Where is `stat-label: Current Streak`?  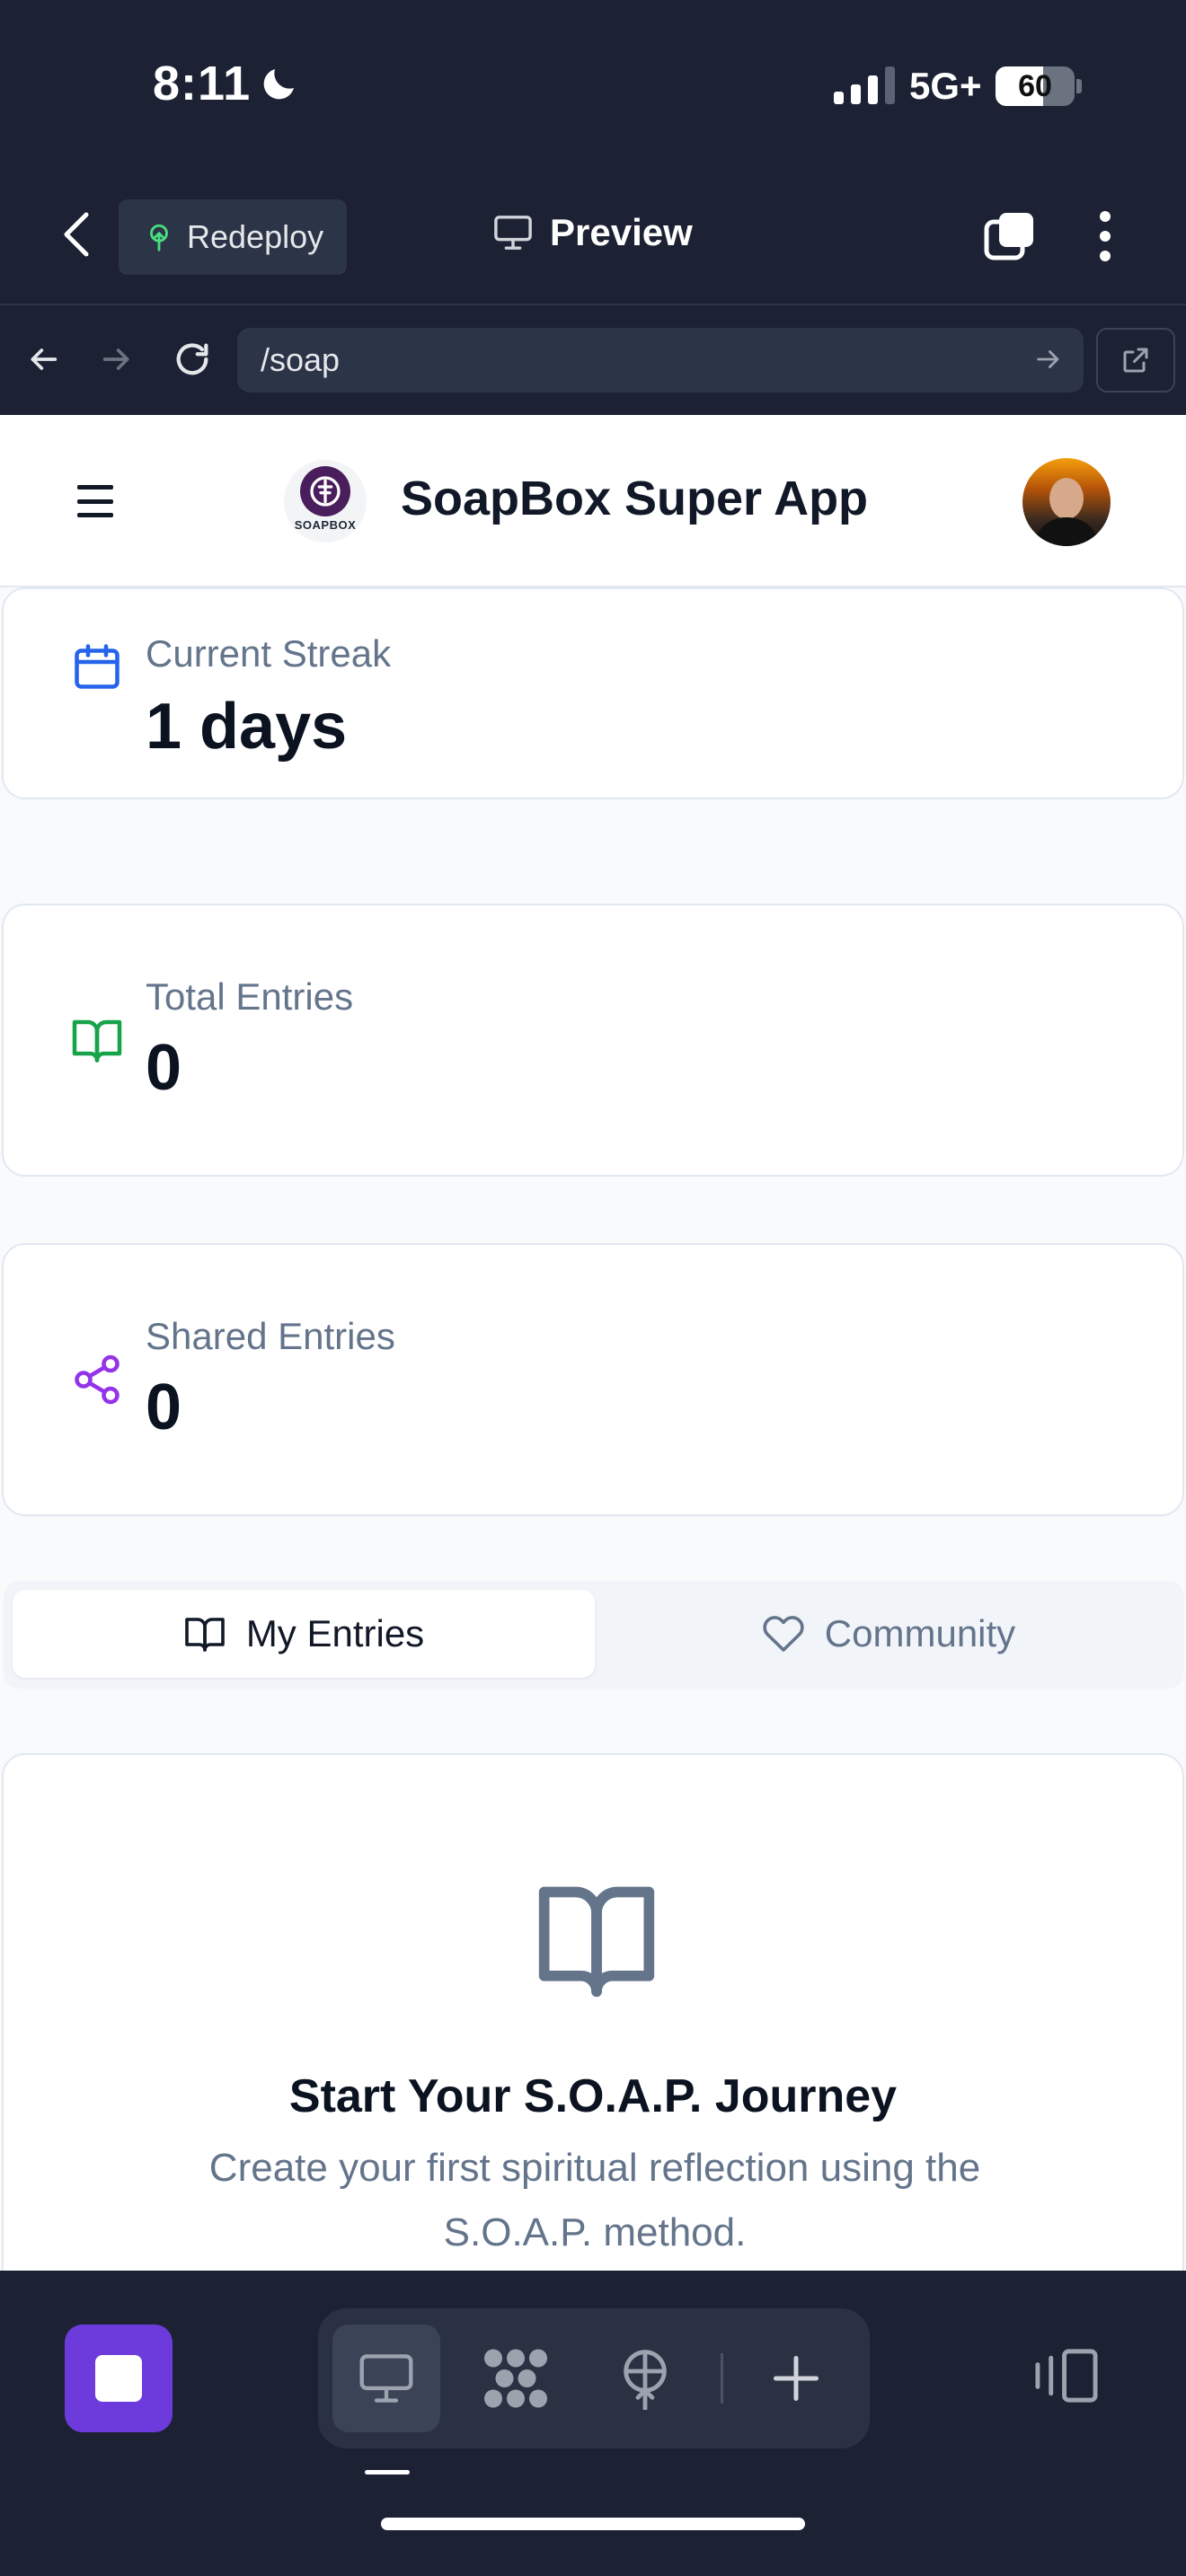 stat-label: Current Streak is located at coordinates (269, 653).